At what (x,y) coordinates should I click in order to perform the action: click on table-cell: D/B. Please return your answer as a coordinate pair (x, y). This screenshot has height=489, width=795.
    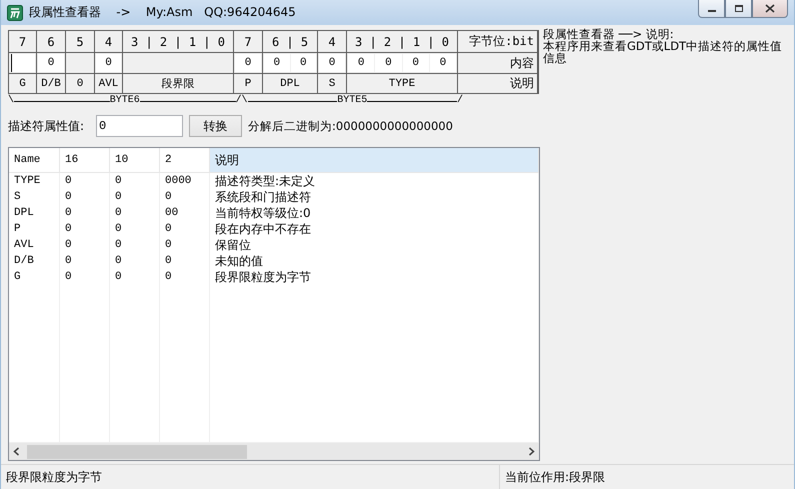
    Looking at the image, I should click on (34, 261).